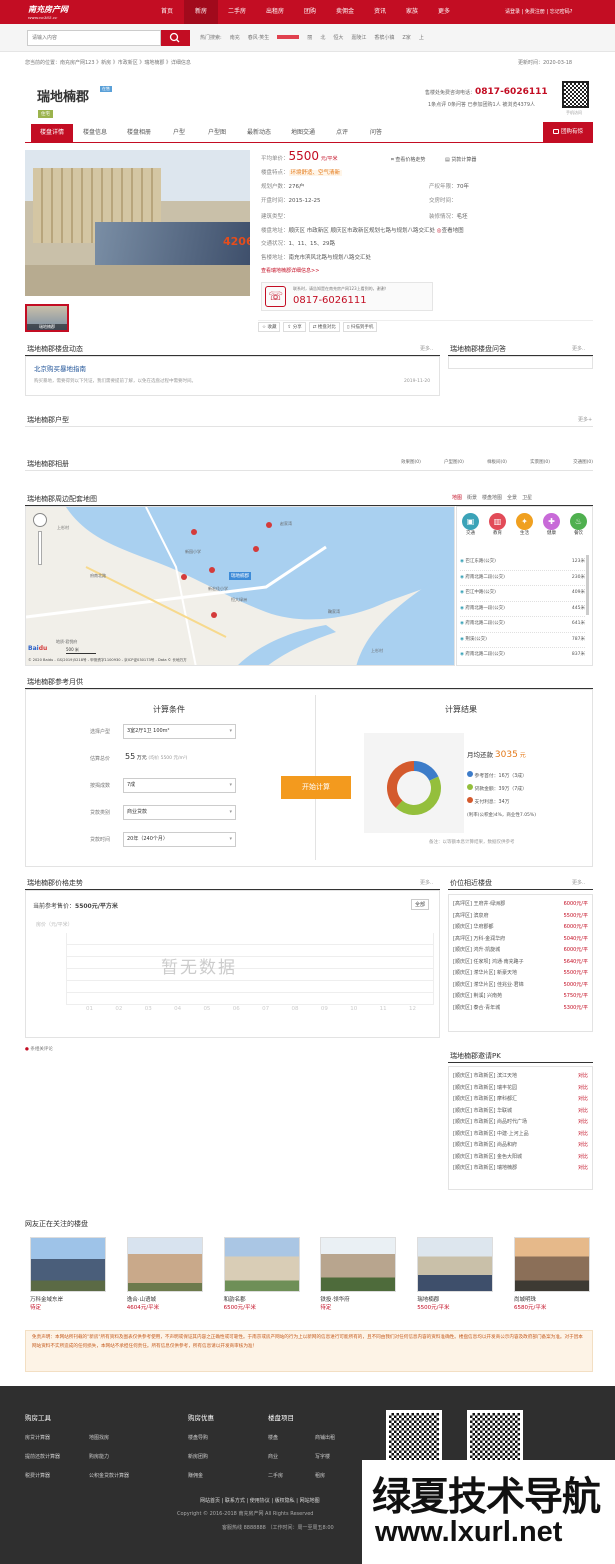 This screenshot has height=1564, width=615. I want to click on footer-link: 房贷计算器, so click(57, 1437).